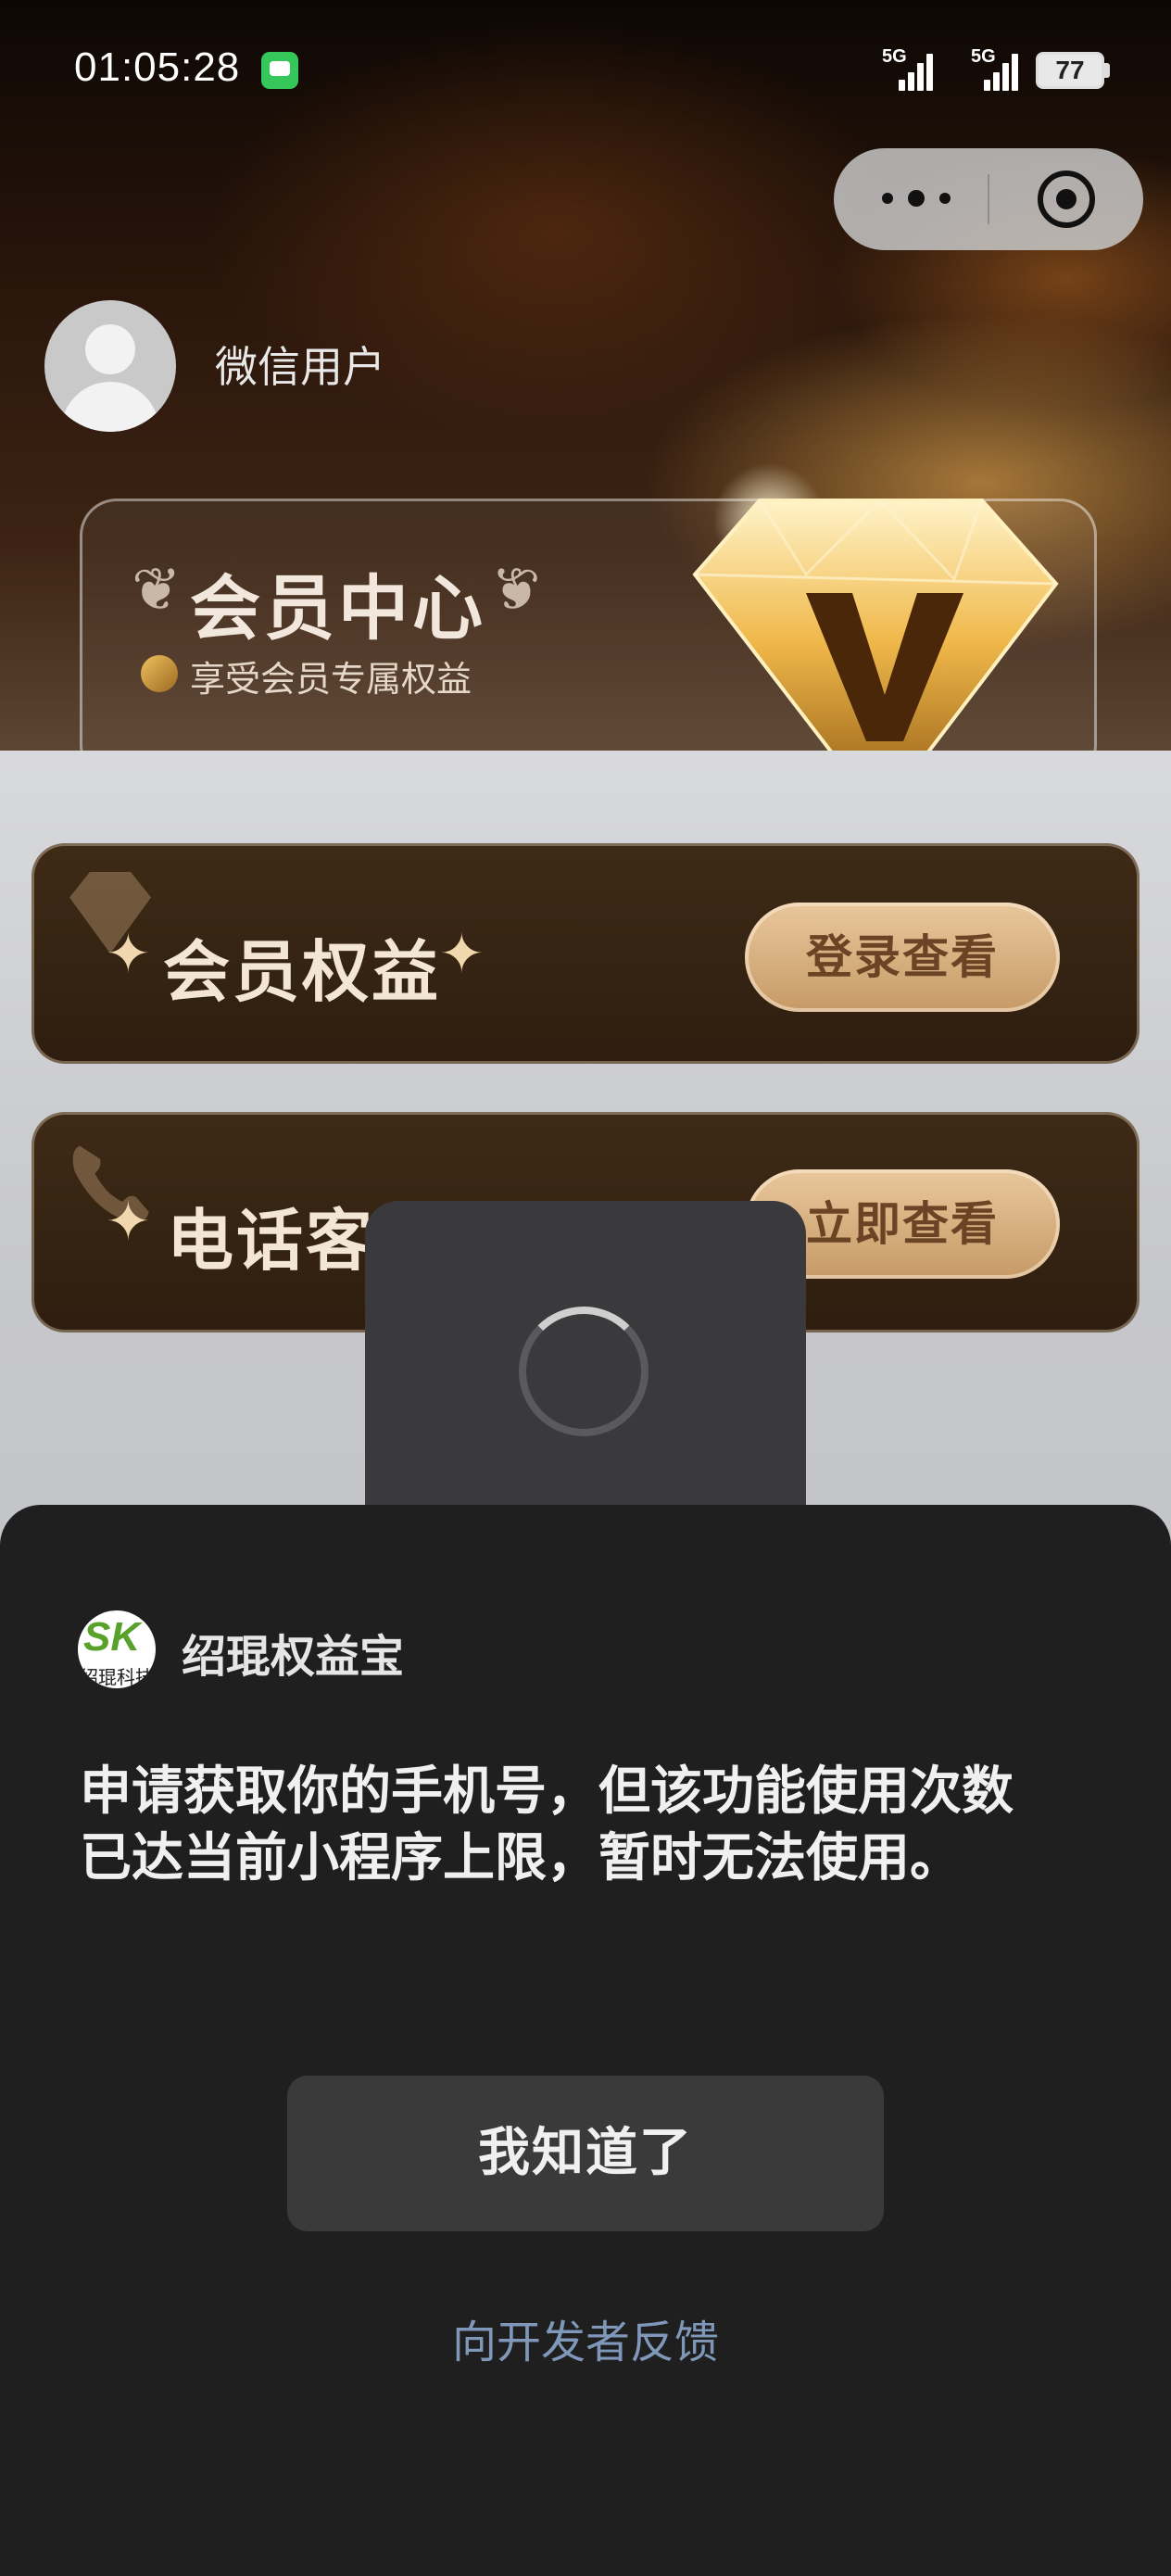 This screenshot has height=2576, width=1171. Describe the element at coordinates (294, 1657) in the screenshot. I see `app-name: 绍琨权益宝` at that location.